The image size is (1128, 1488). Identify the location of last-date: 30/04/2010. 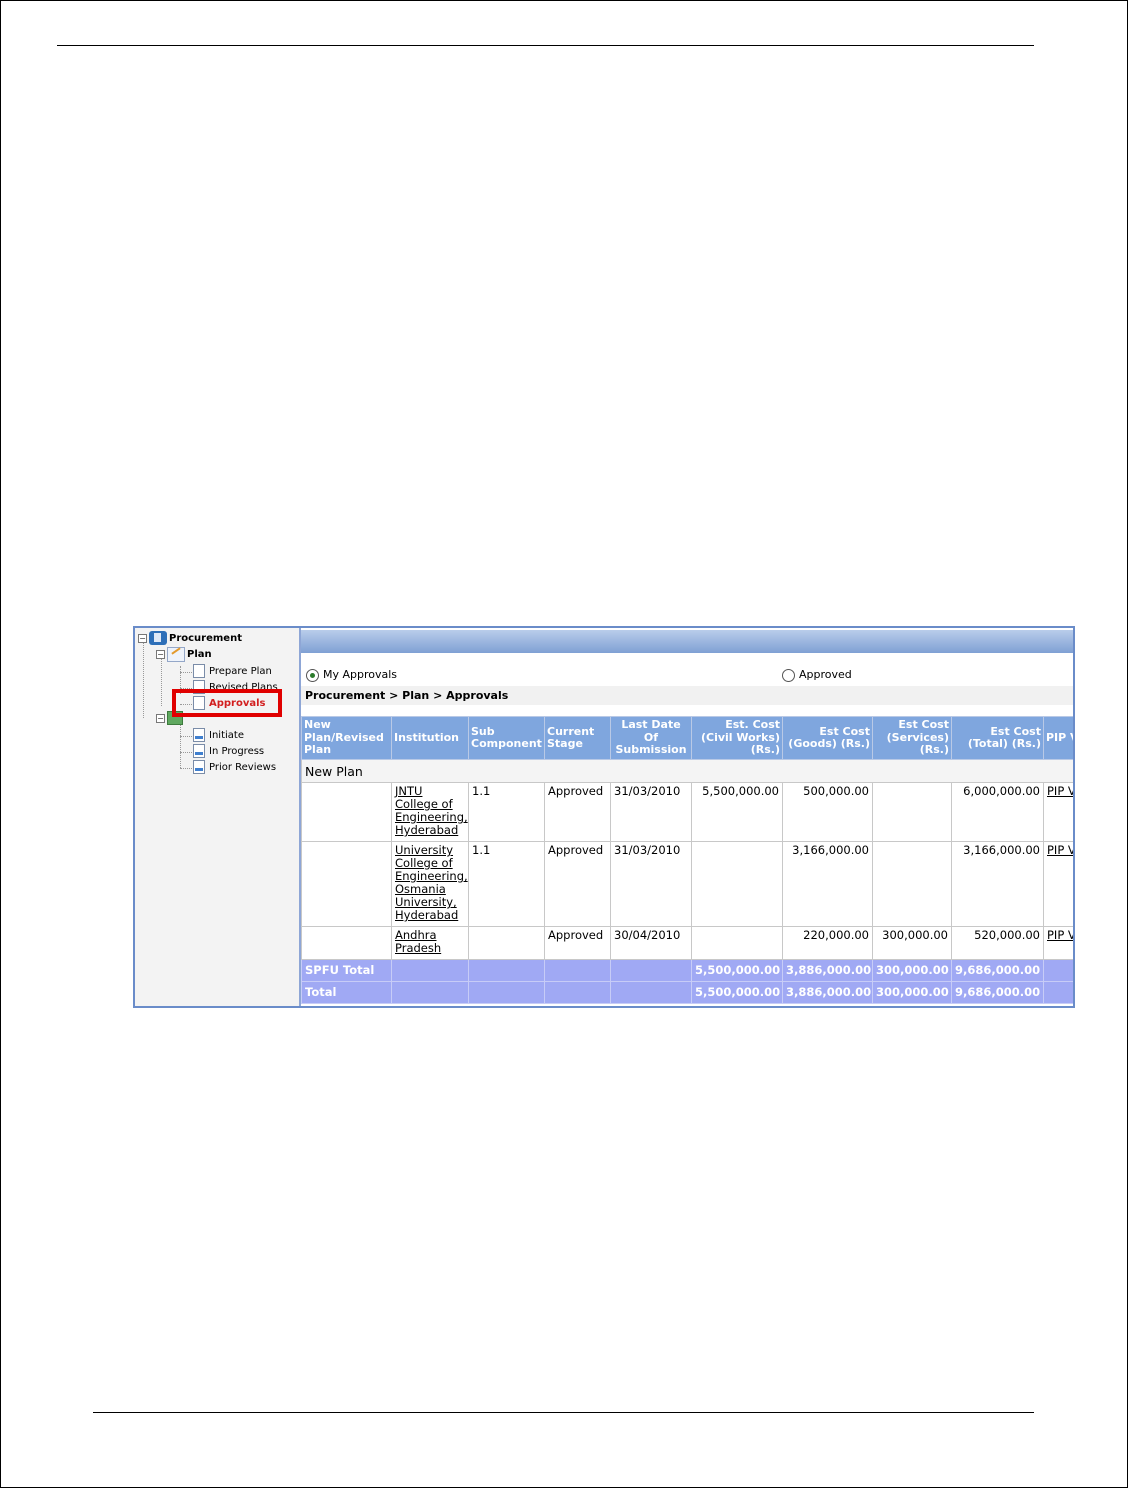
(651, 943).